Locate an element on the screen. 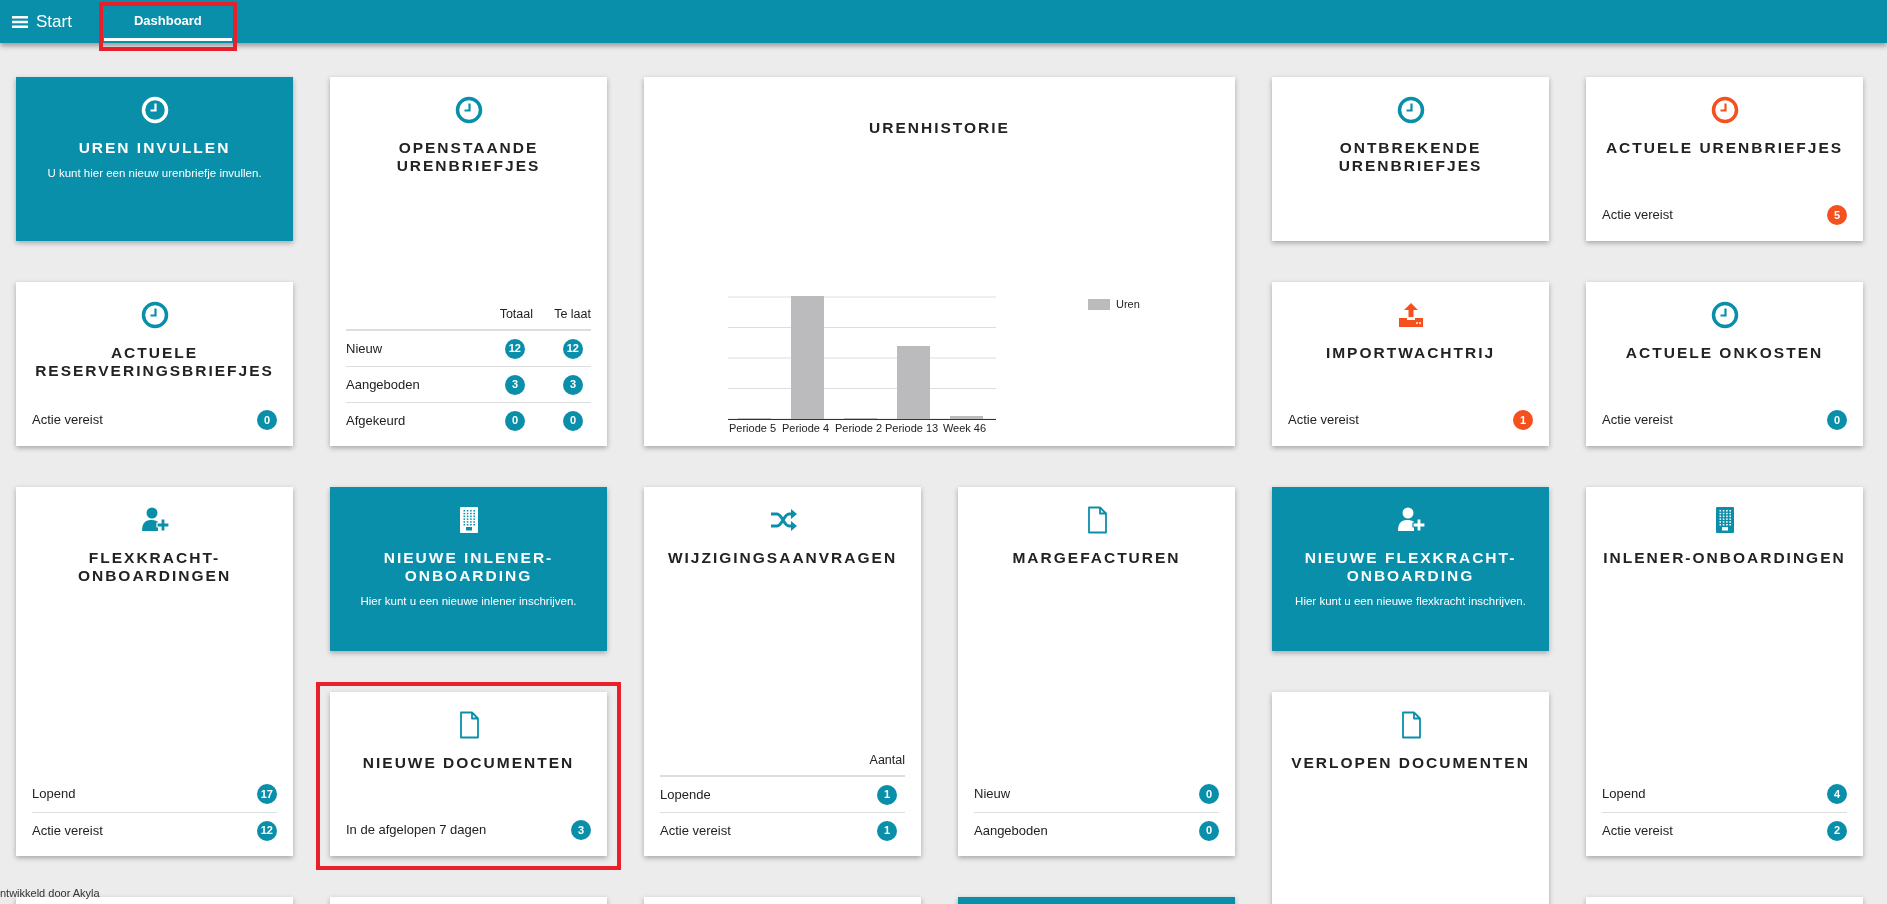 This screenshot has width=1887, height=904. dashboard-tile: INLENER-ONBOARDINGEN Lopend 4 Actie vereist 2 is located at coordinates (1724, 671).